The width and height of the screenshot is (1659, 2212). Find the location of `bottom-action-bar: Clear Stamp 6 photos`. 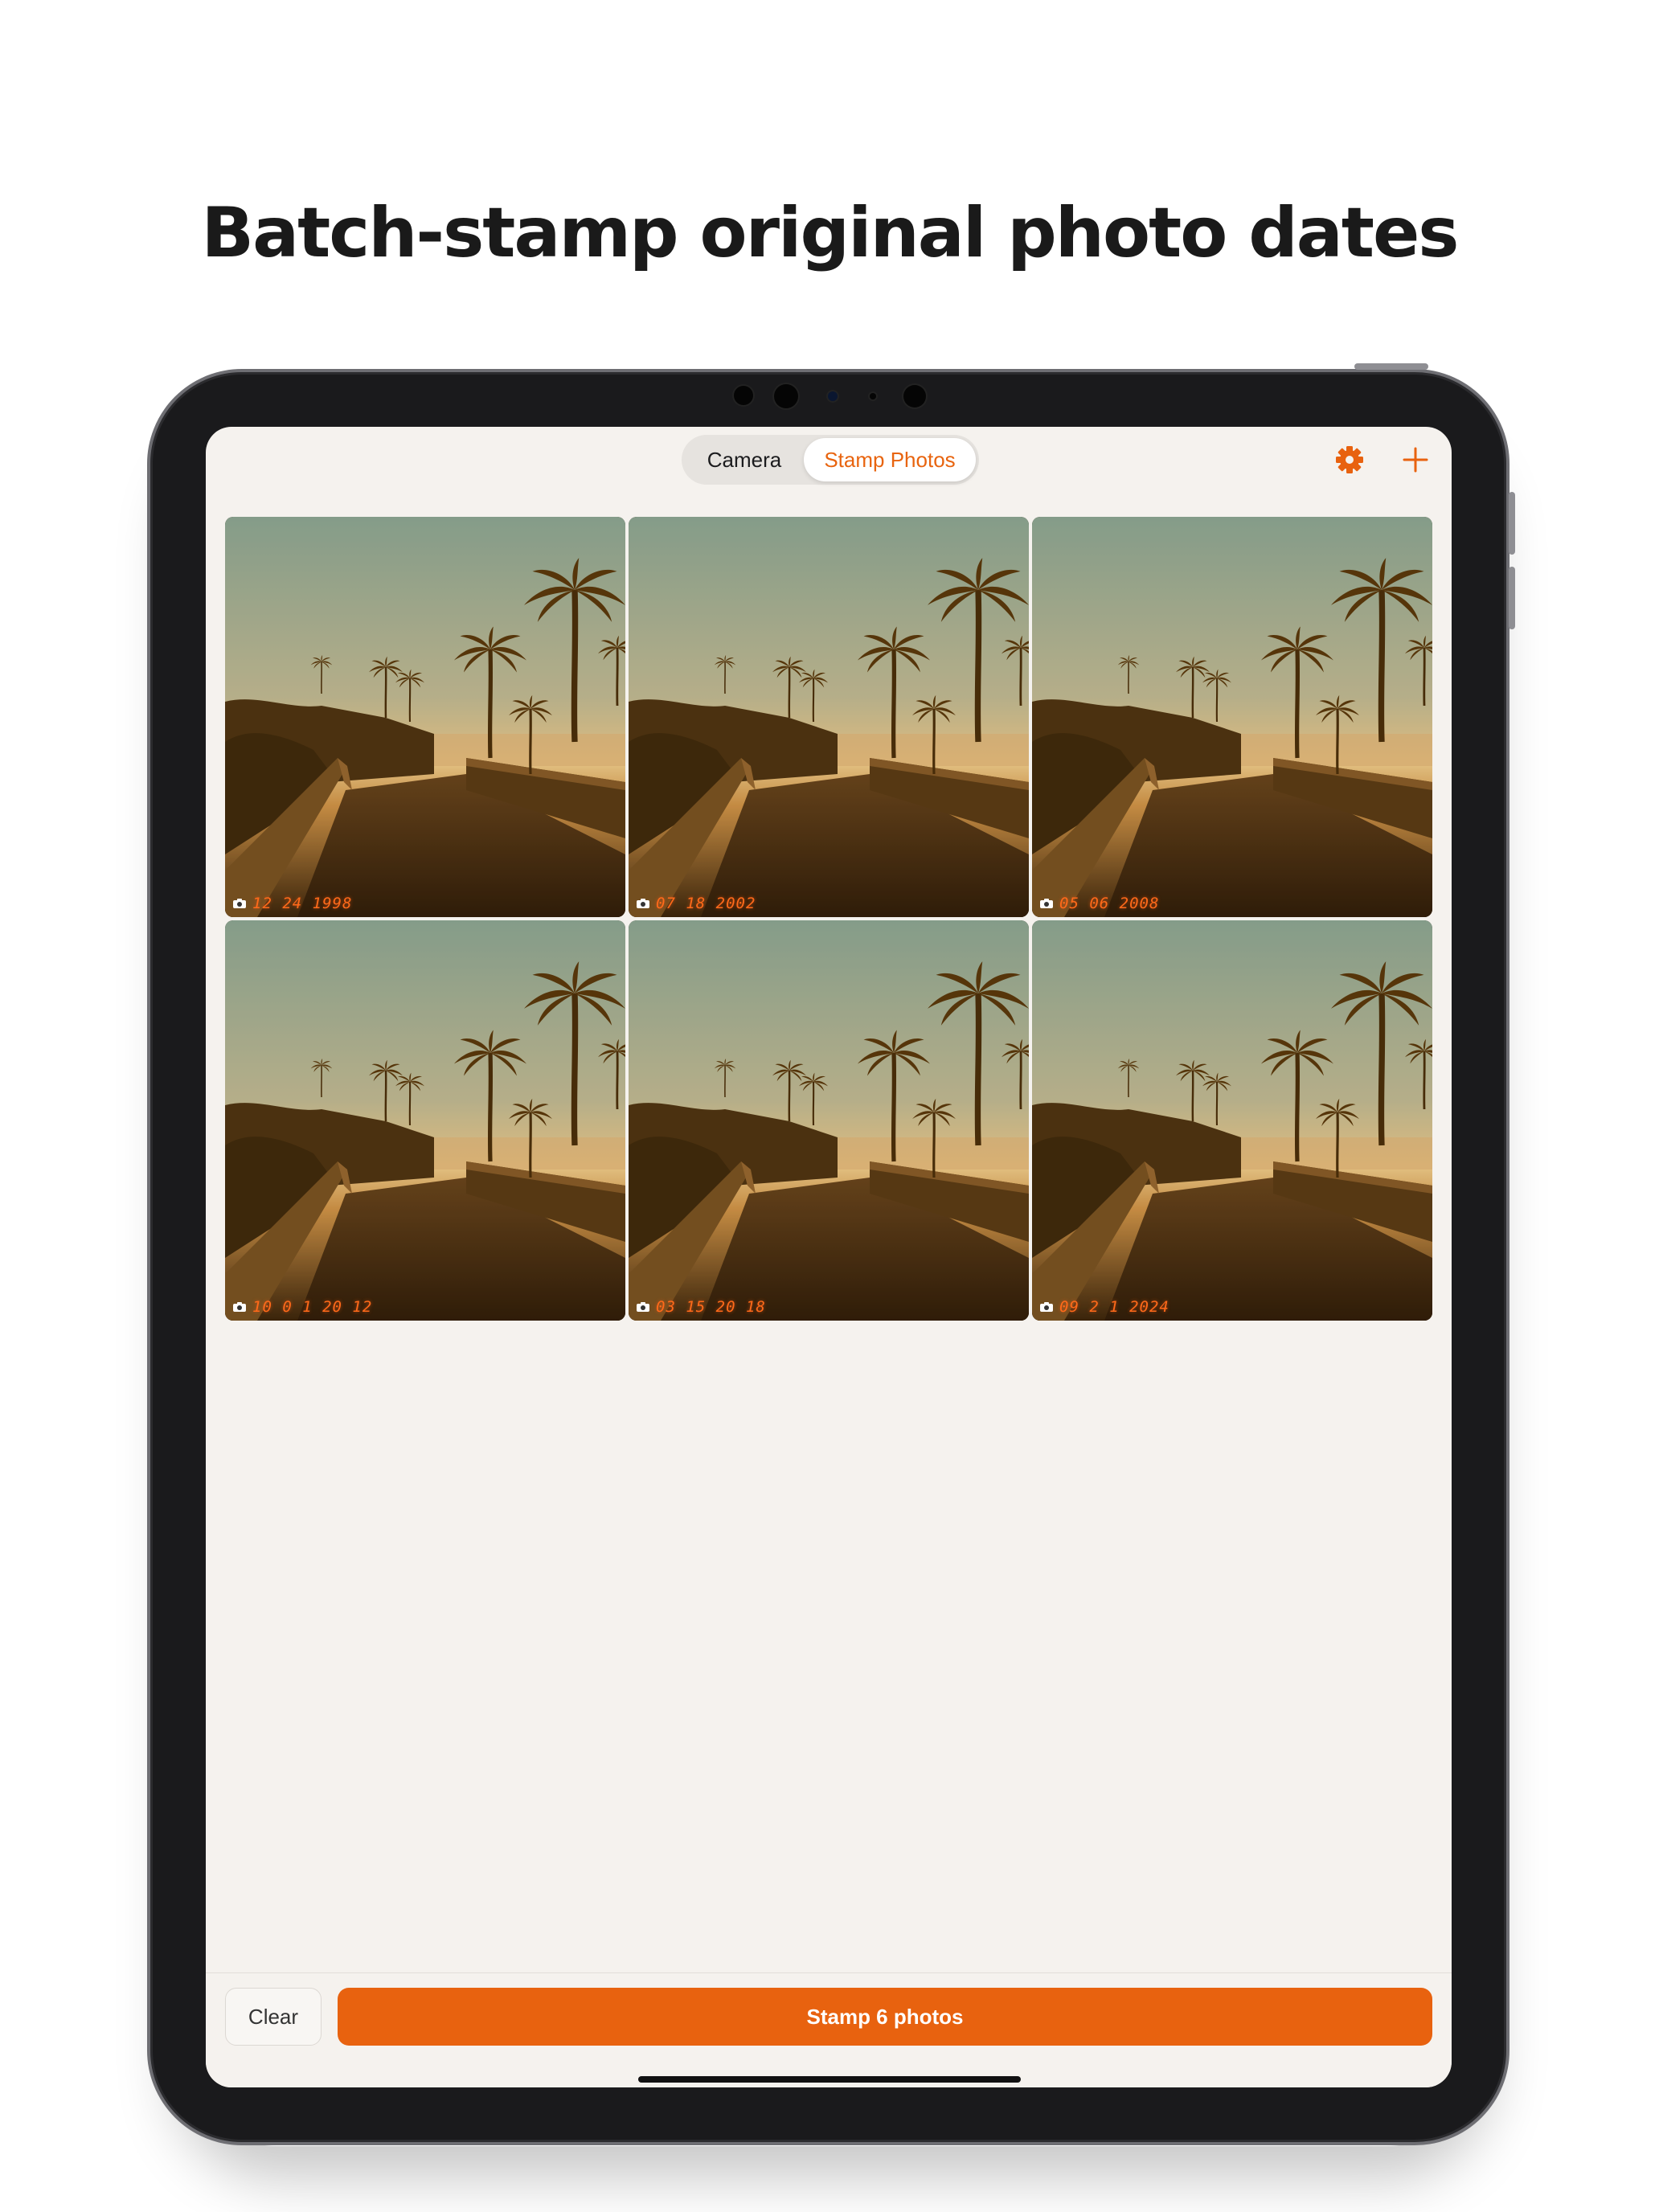

bottom-action-bar: Clear Stamp 6 photos is located at coordinates (829, 2029).